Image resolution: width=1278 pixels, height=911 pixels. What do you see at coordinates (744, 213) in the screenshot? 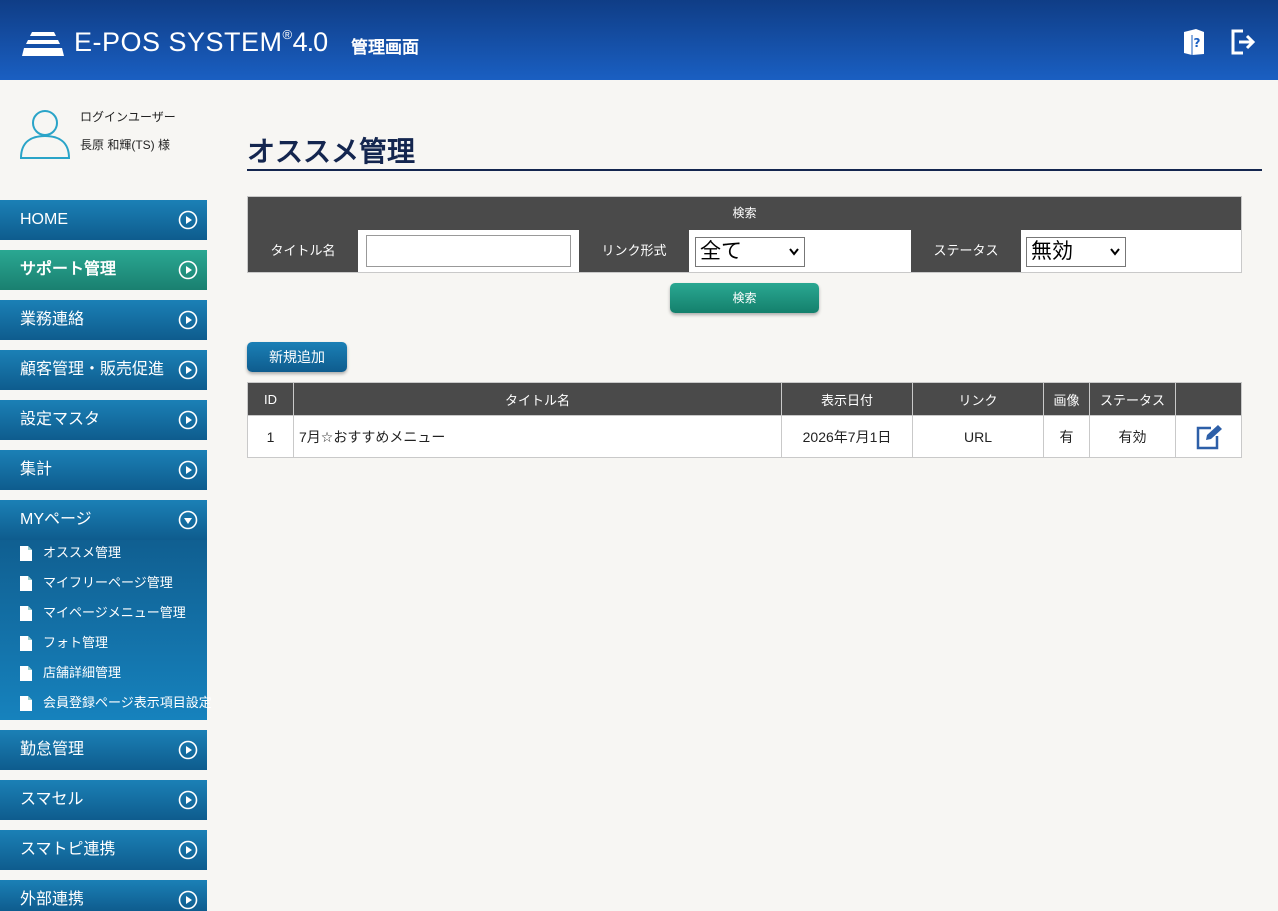
I see `search-panel-header: 検索` at bounding box center [744, 213].